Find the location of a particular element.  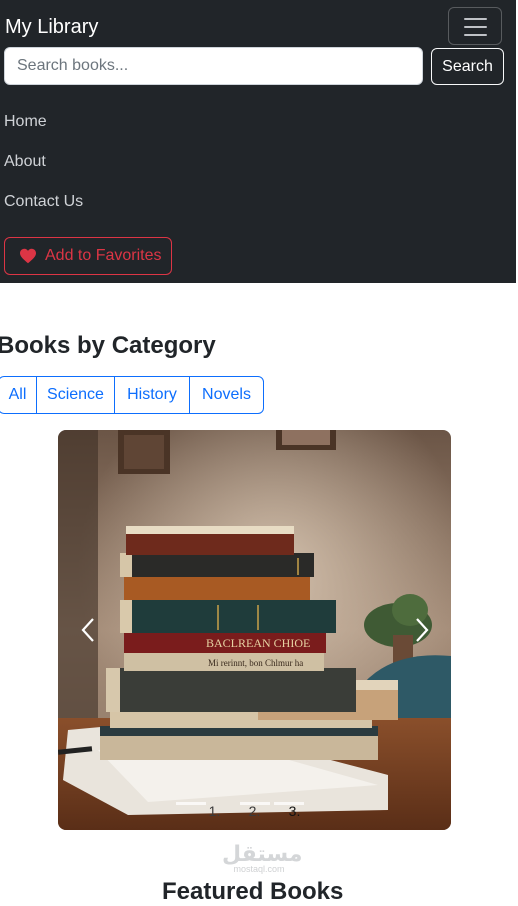

category-history-button: History is located at coordinates (152, 395).